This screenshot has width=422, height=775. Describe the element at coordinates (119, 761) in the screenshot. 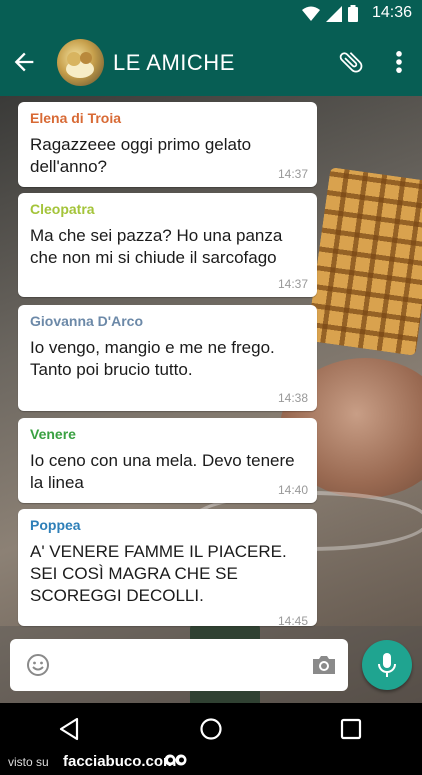

I see `watermark-site: facciabuco.com` at that location.